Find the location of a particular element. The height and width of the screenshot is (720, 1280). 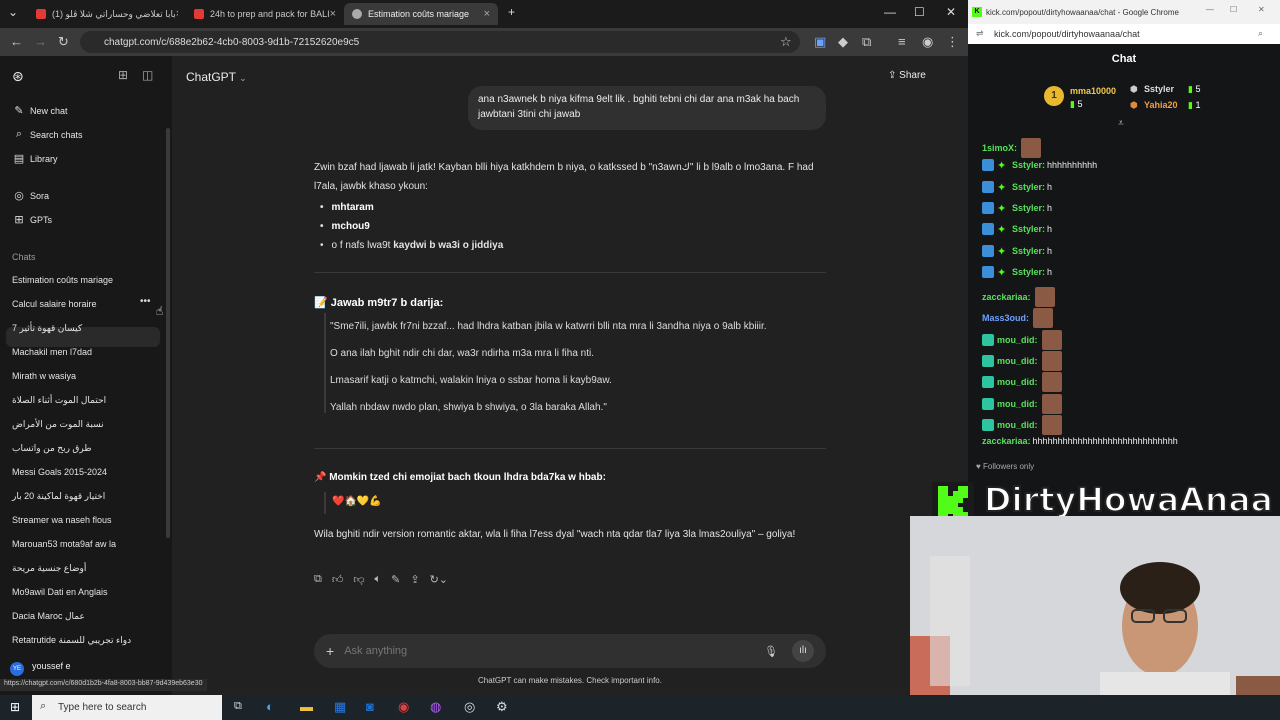

grid-icon: ⊞ is located at coordinates (123, 75).